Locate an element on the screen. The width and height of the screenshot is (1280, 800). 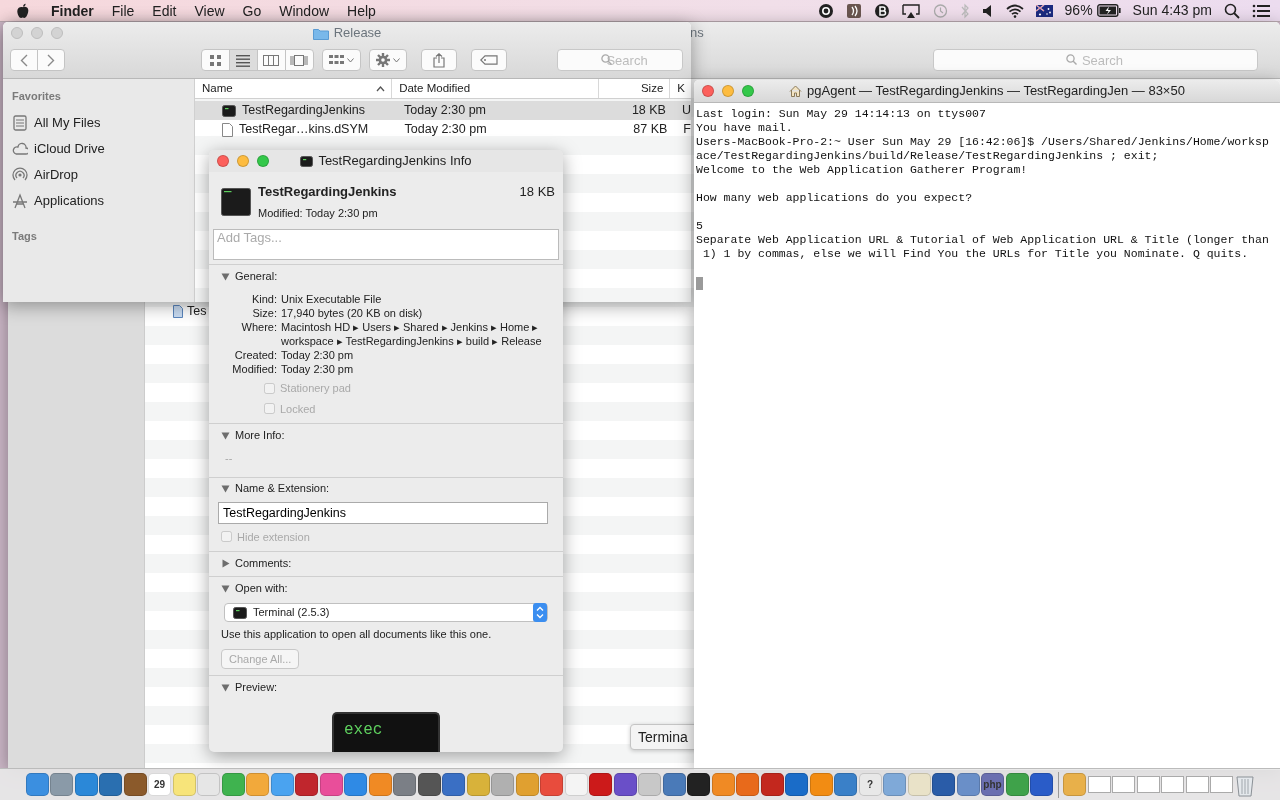
field-value: Unix Executable File is located at coordinates (332, 299).